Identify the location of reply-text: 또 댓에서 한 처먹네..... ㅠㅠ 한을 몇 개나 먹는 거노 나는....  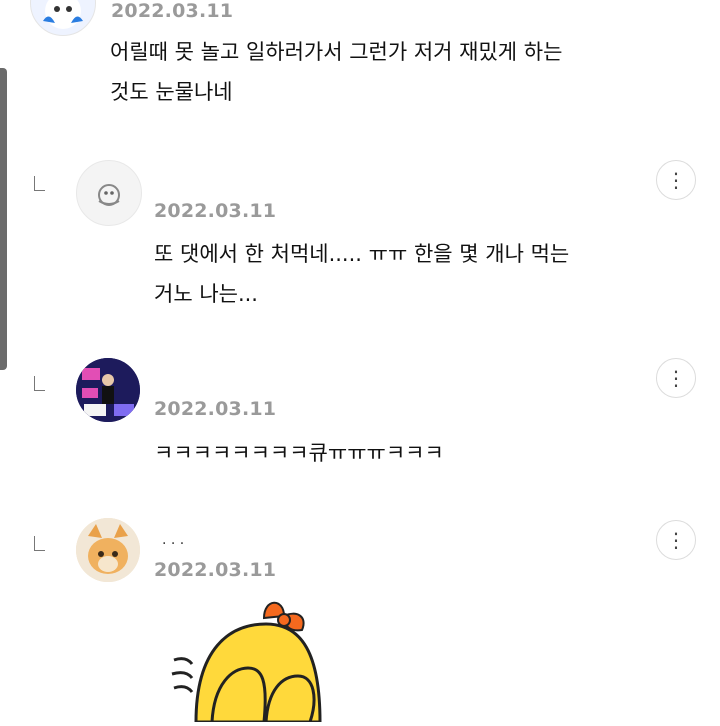
(362, 274).